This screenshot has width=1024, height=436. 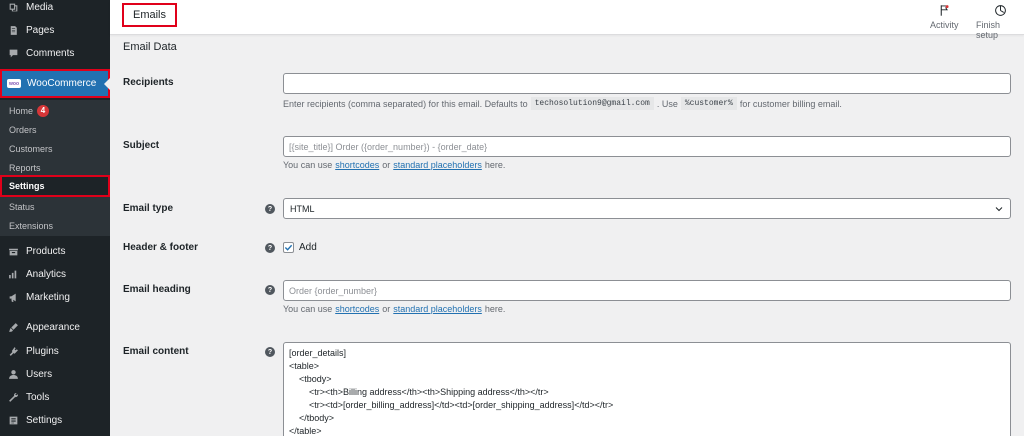 What do you see at coordinates (13, 420) in the screenshot?
I see `settings-icon` at bounding box center [13, 420].